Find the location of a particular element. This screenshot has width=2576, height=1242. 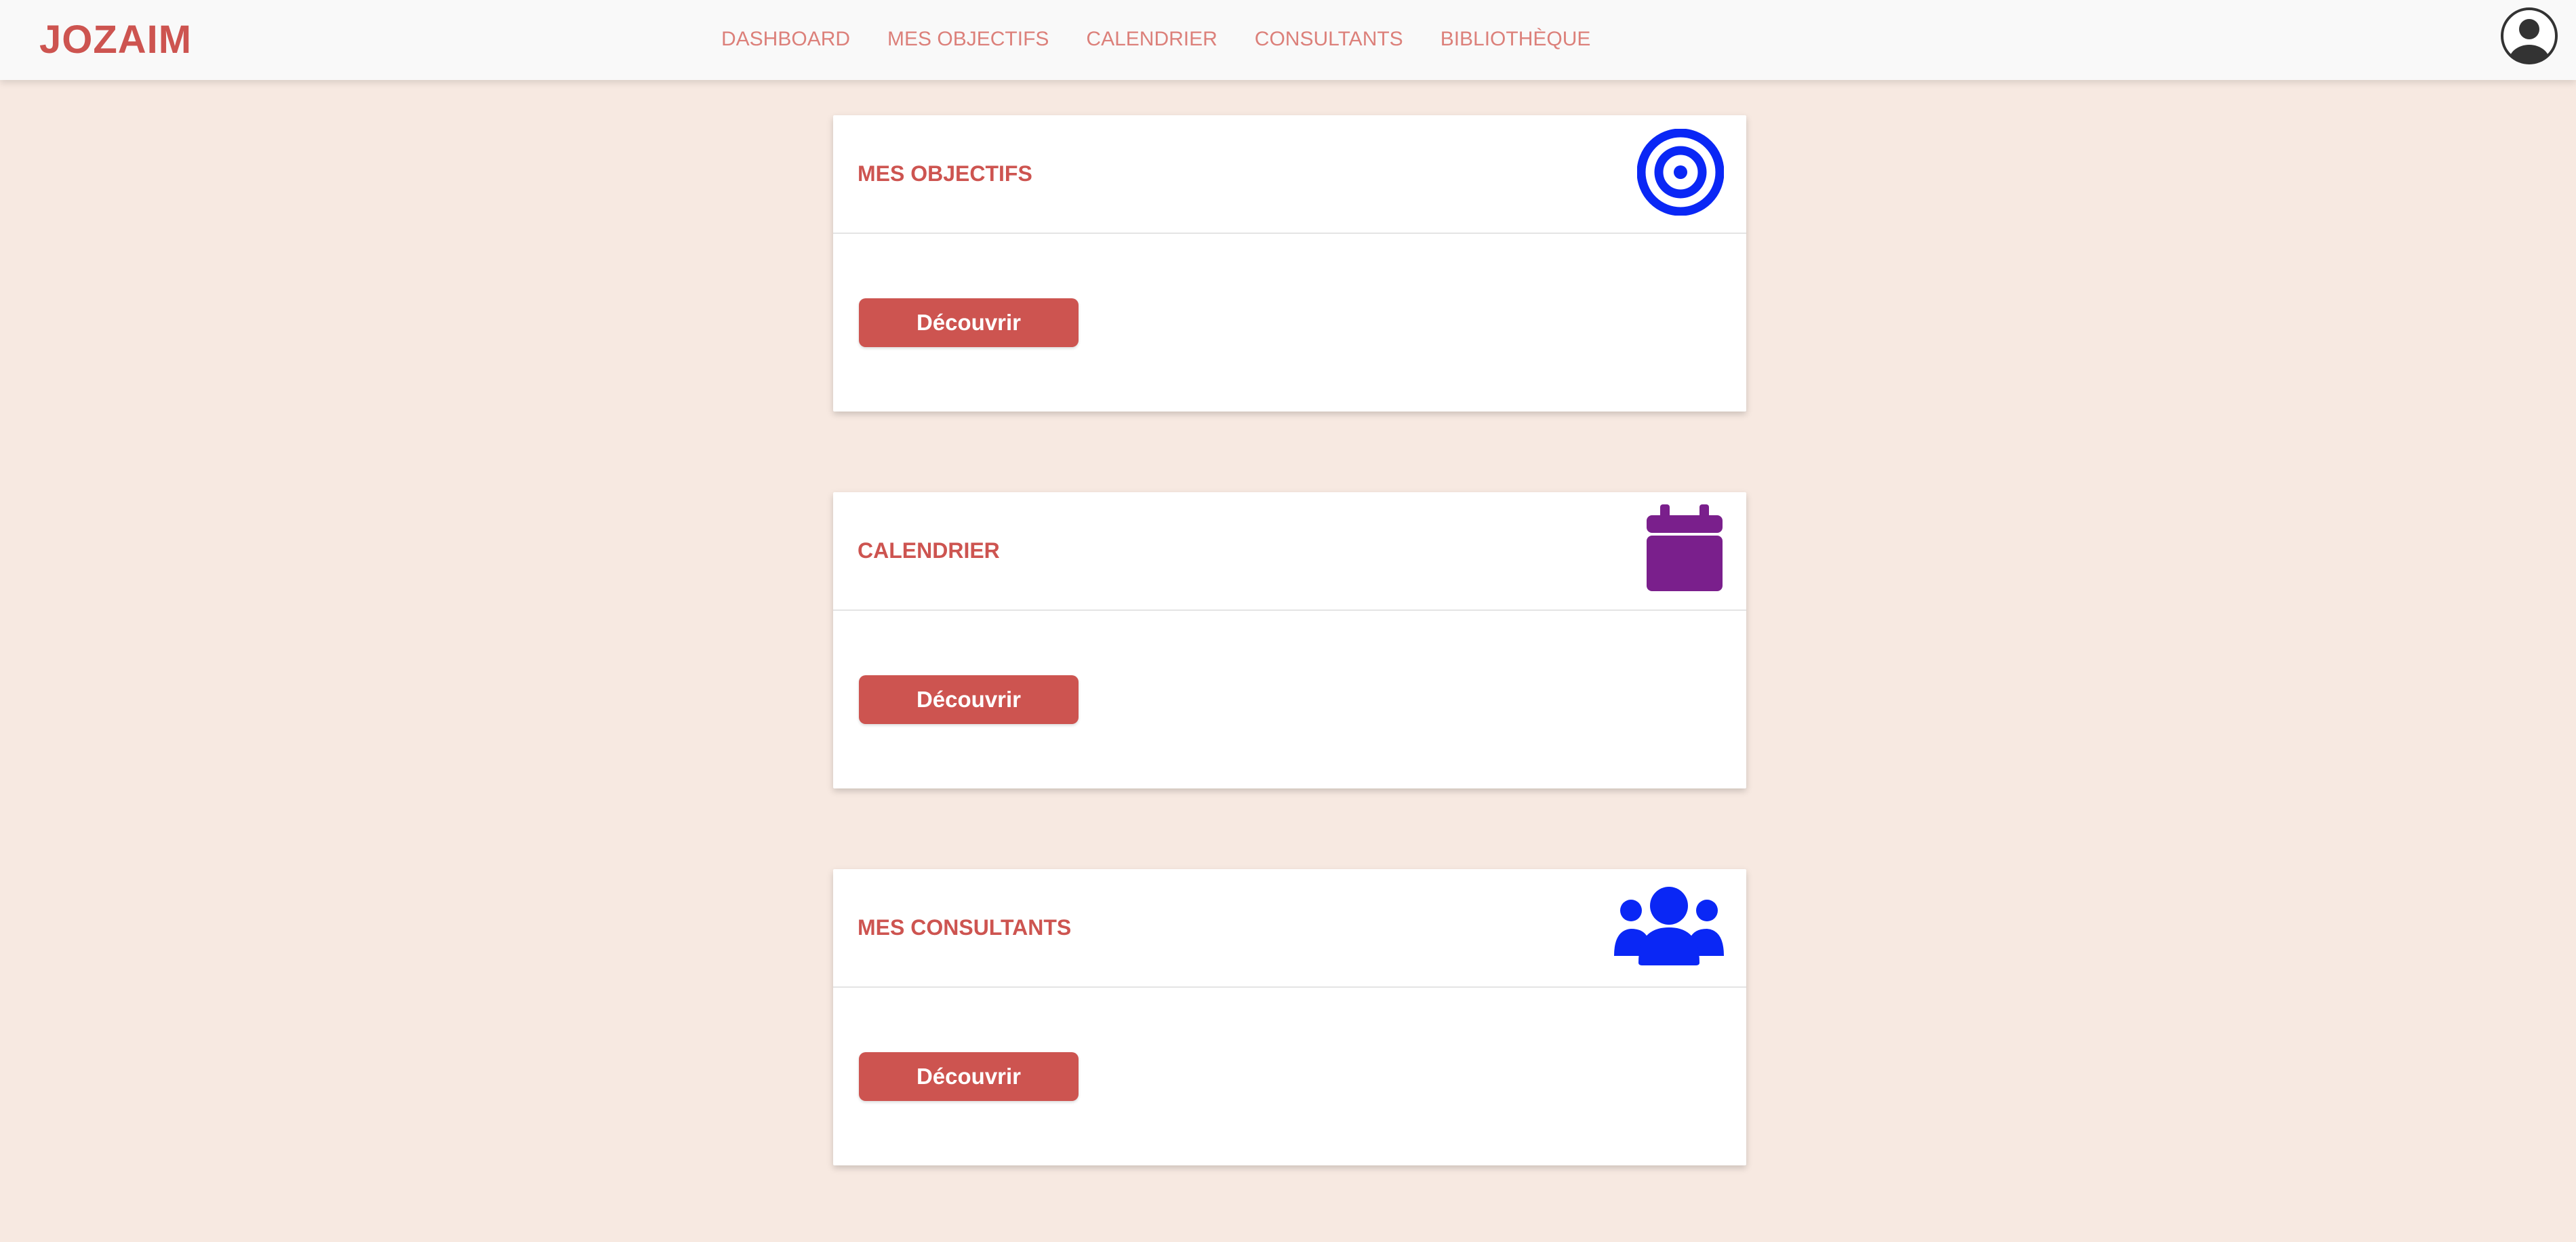

brand-logo: JOZAIM is located at coordinates (115, 40).